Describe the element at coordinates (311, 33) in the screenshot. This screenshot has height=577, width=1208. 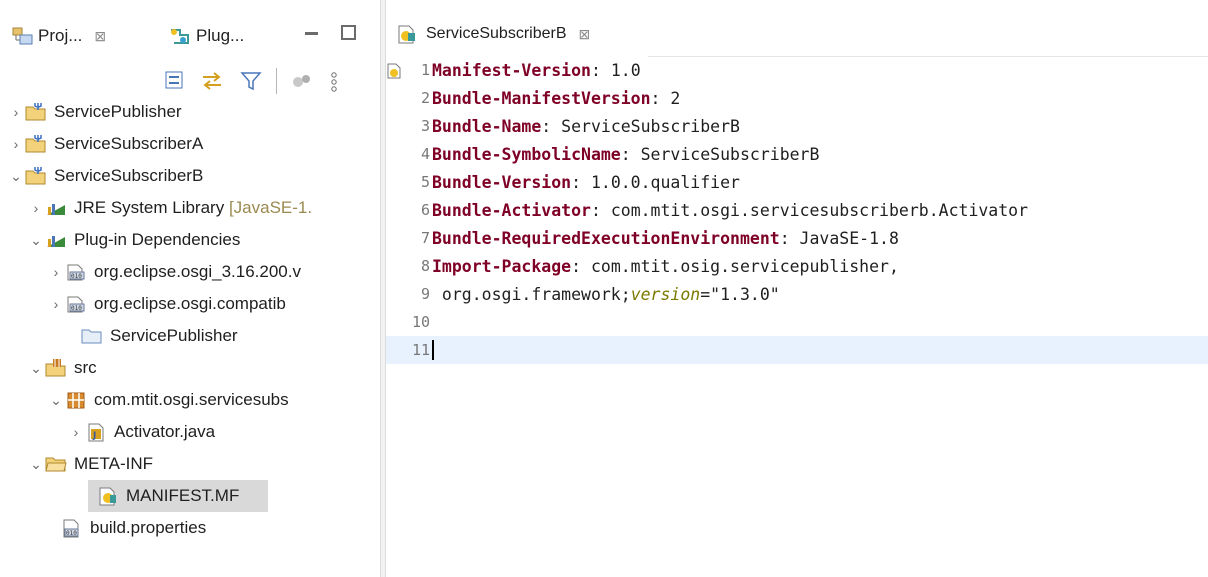
I see `minimize-icon` at that location.